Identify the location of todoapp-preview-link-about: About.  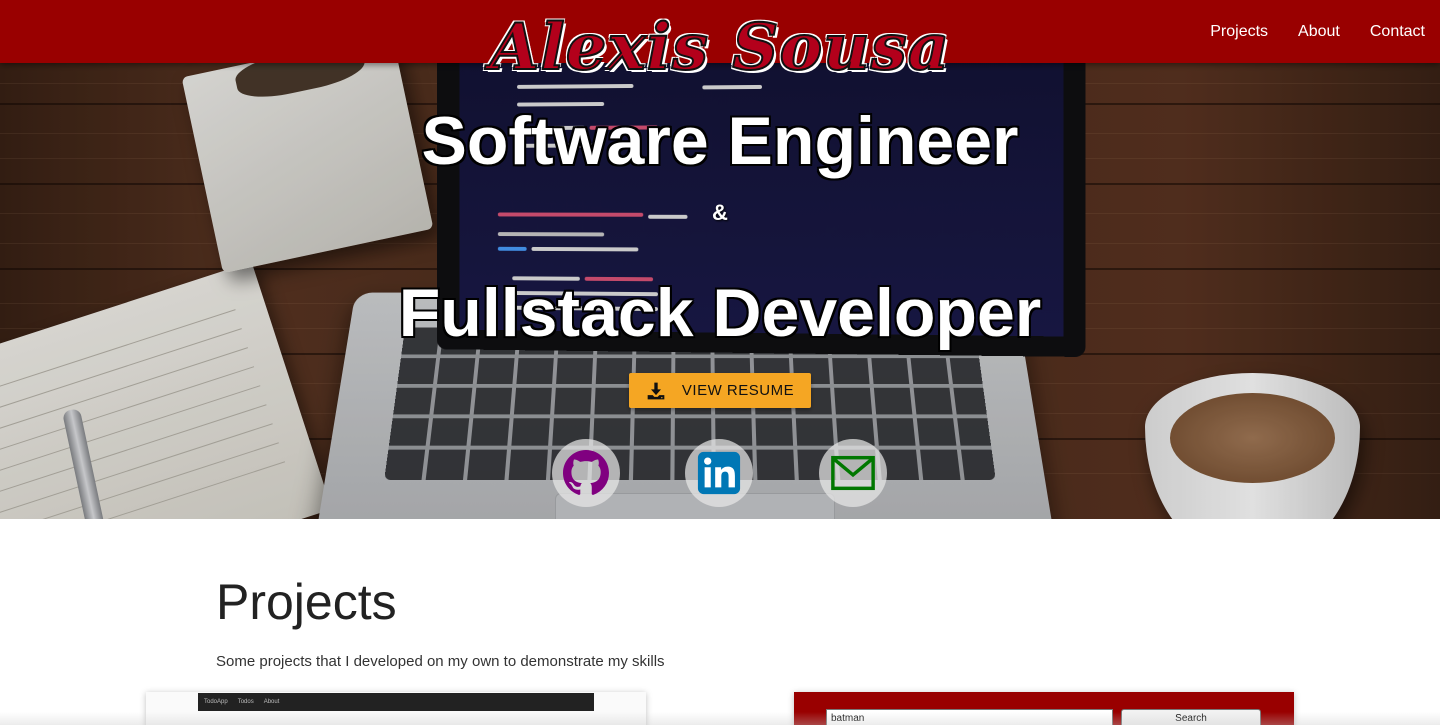
(271, 702).